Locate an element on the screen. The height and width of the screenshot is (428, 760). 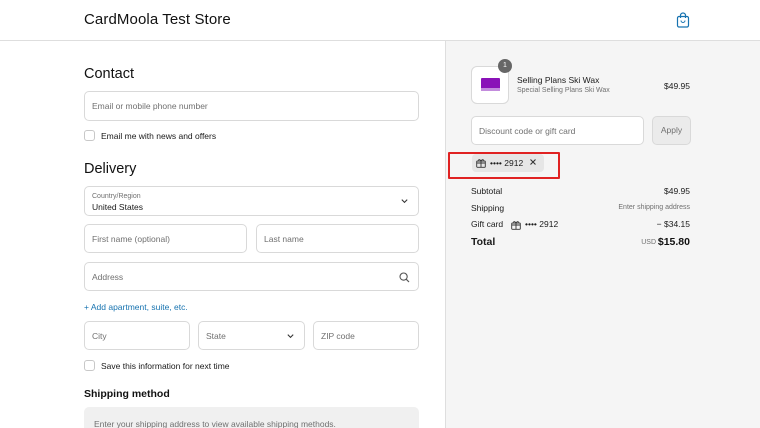
shopping-bag-icon is located at coordinates (683, 20).